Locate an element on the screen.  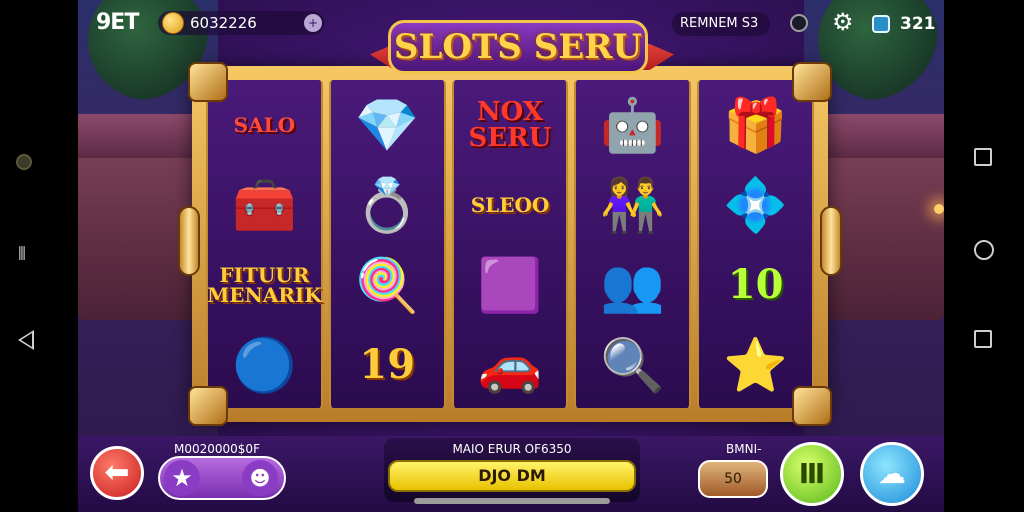
brand-logo: 9ET is located at coordinates (117, 22).